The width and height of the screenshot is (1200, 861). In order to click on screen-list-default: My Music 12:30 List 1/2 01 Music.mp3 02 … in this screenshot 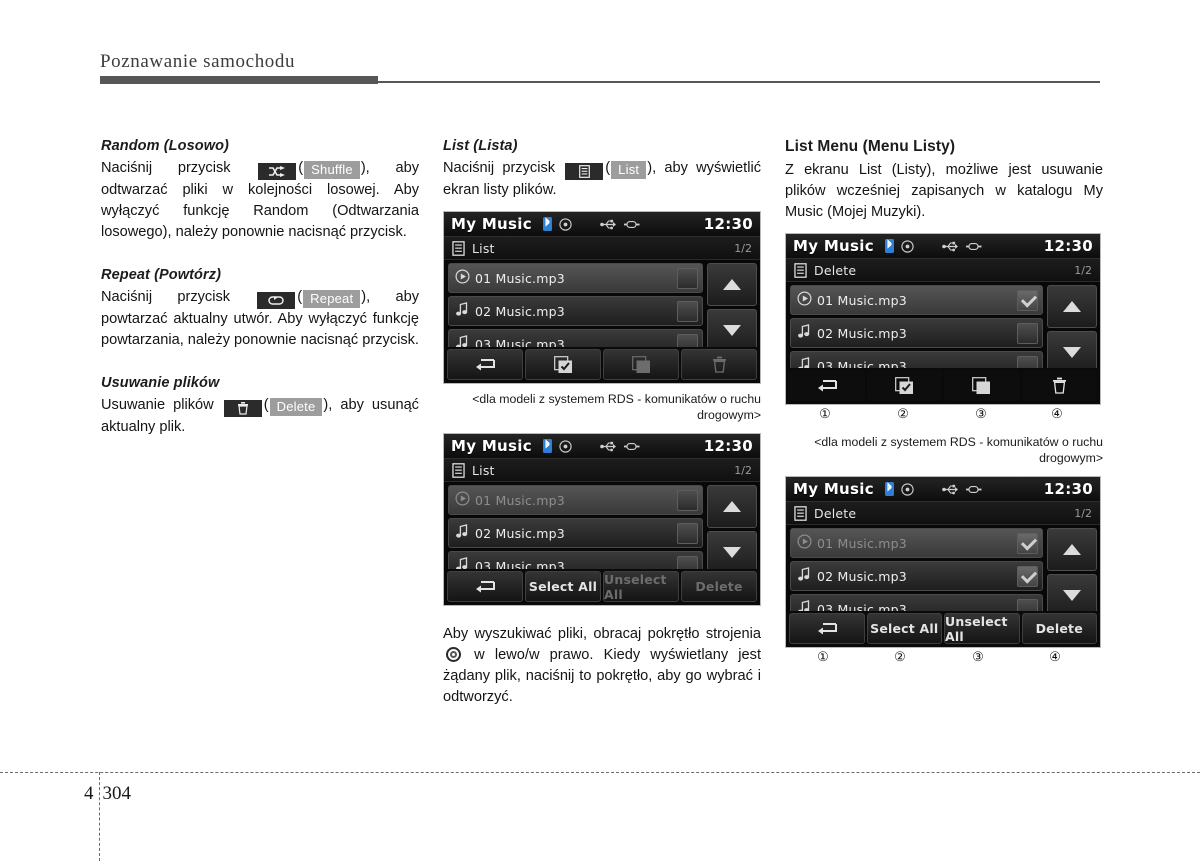, I will do `click(602, 297)`.